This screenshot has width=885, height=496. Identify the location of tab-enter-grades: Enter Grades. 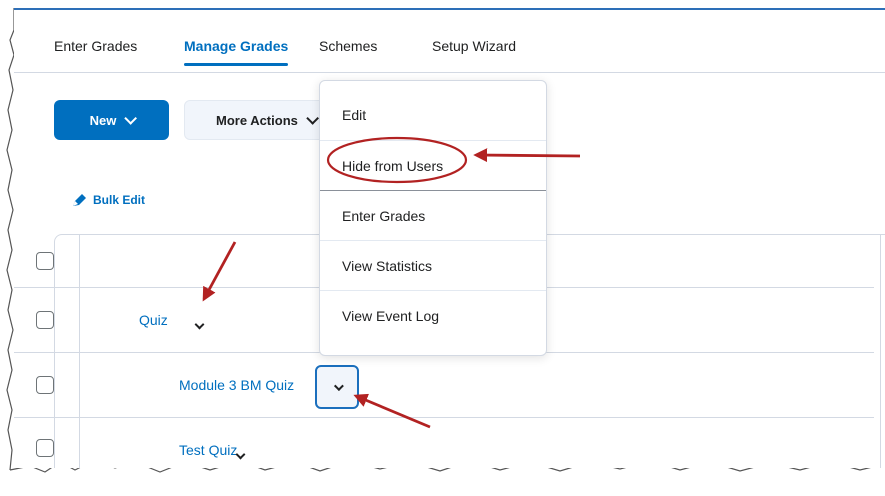
(95, 46).